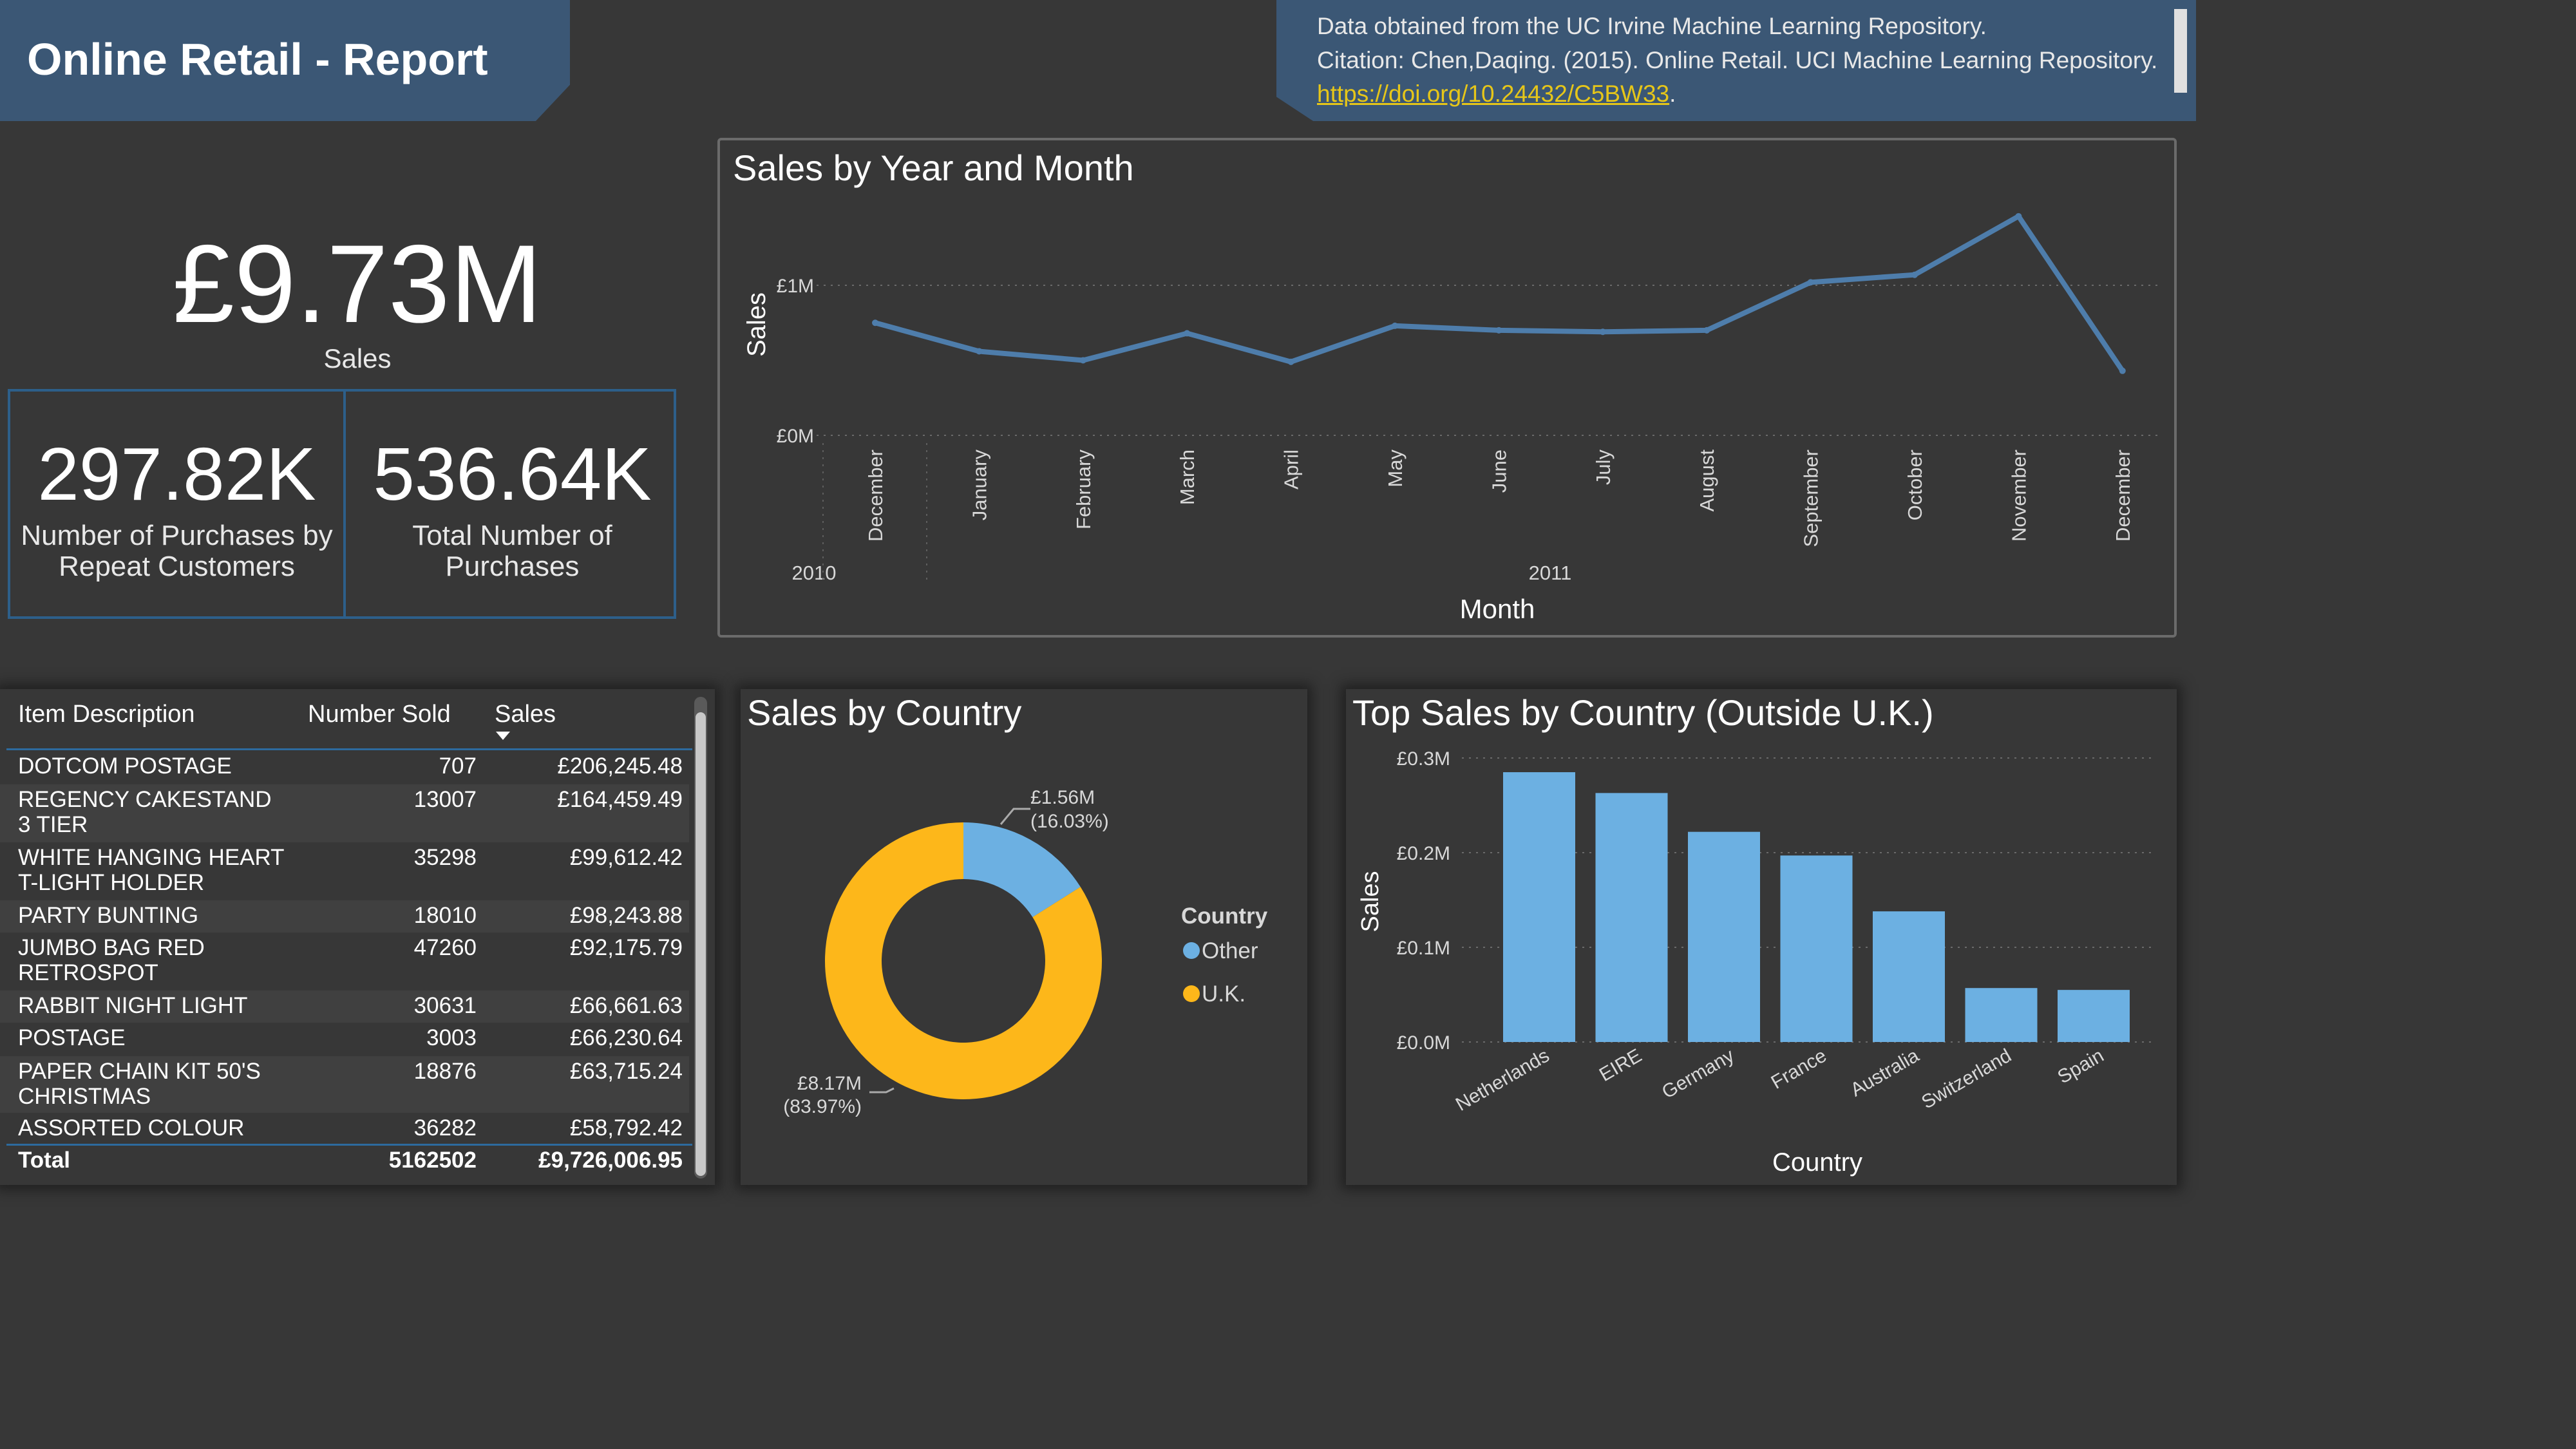 This screenshot has height=1449, width=2576. What do you see at coordinates (107, 715) in the screenshot?
I see `column-header-description: Item Description` at bounding box center [107, 715].